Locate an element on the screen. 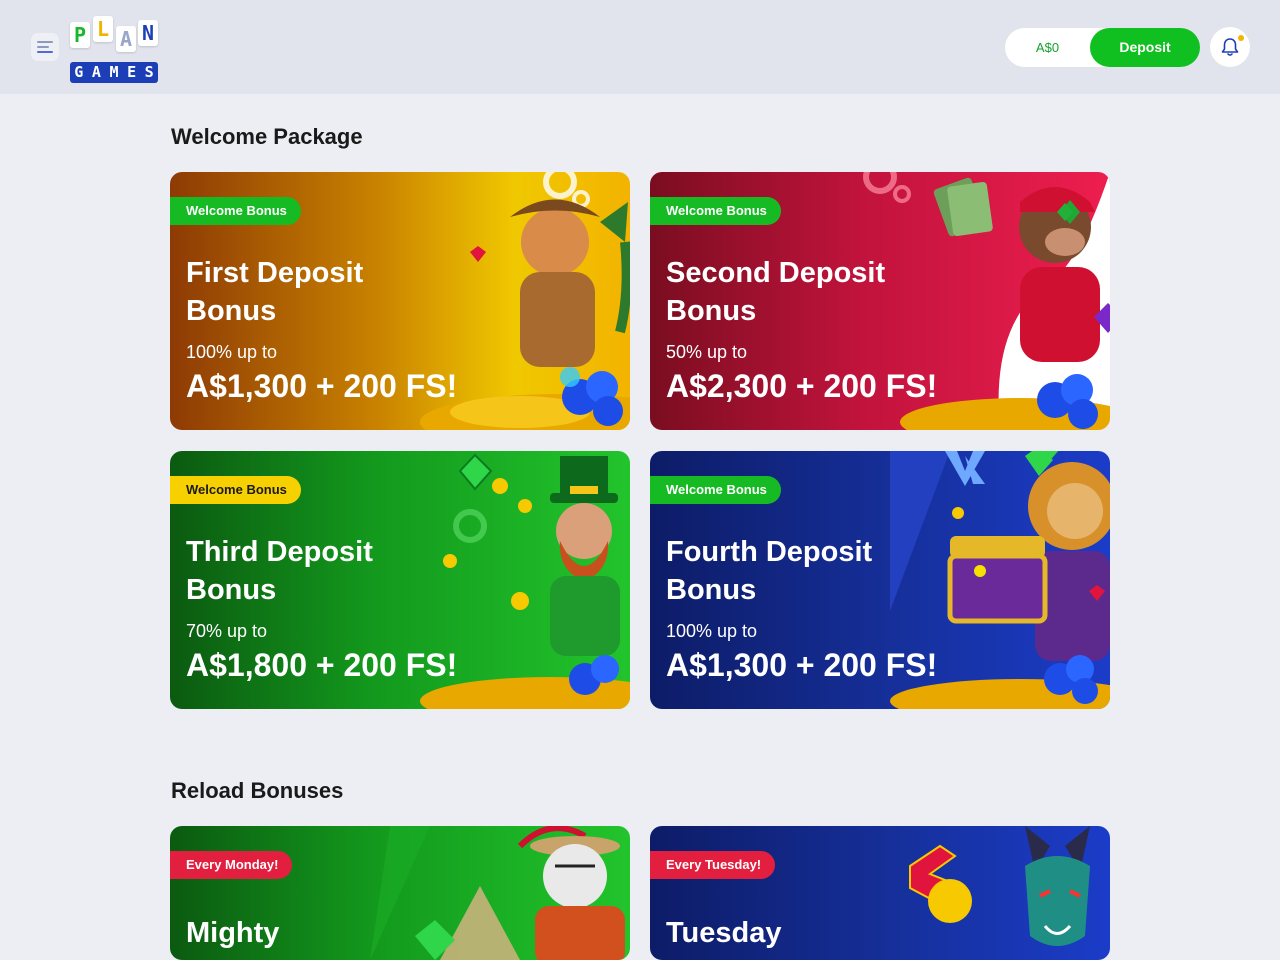 This screenshot has height=960, width=1280. card-amount: A$2,300 + 200 FS! is located at coordinates (802, 386).